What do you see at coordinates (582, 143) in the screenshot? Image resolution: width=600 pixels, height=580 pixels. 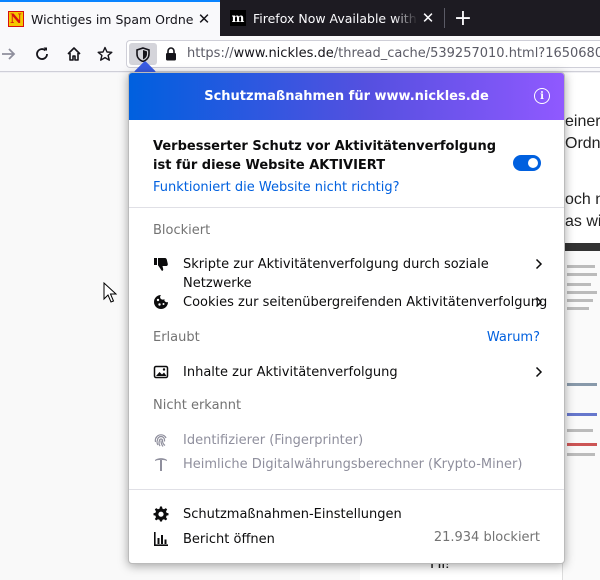 I see `page-text-fragment: Ordne` at bounding box center [582, 143].